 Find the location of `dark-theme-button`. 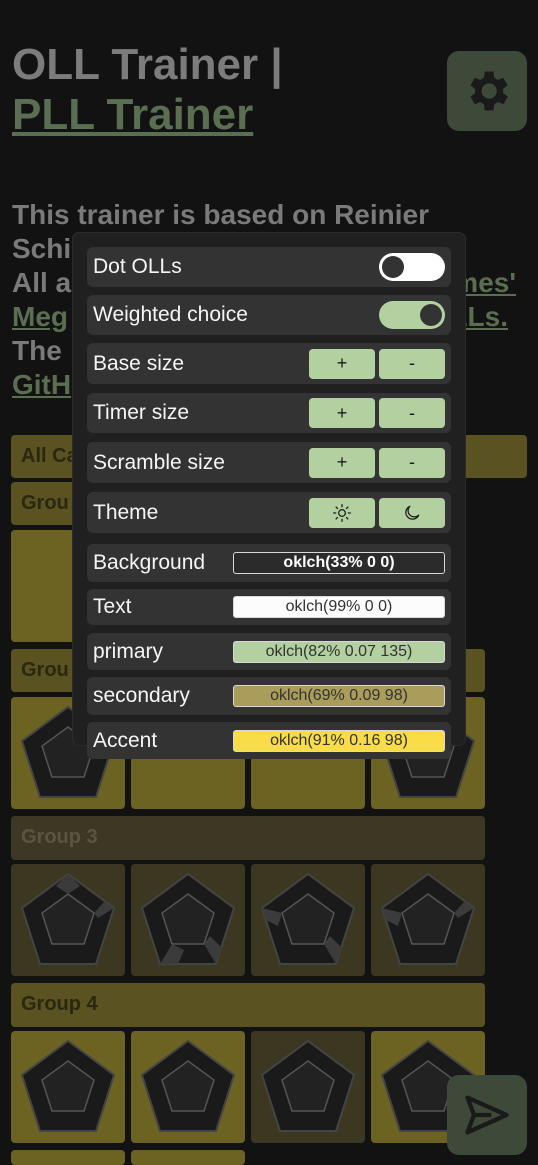

dark-theme-button is located at coordinates (412, 512).